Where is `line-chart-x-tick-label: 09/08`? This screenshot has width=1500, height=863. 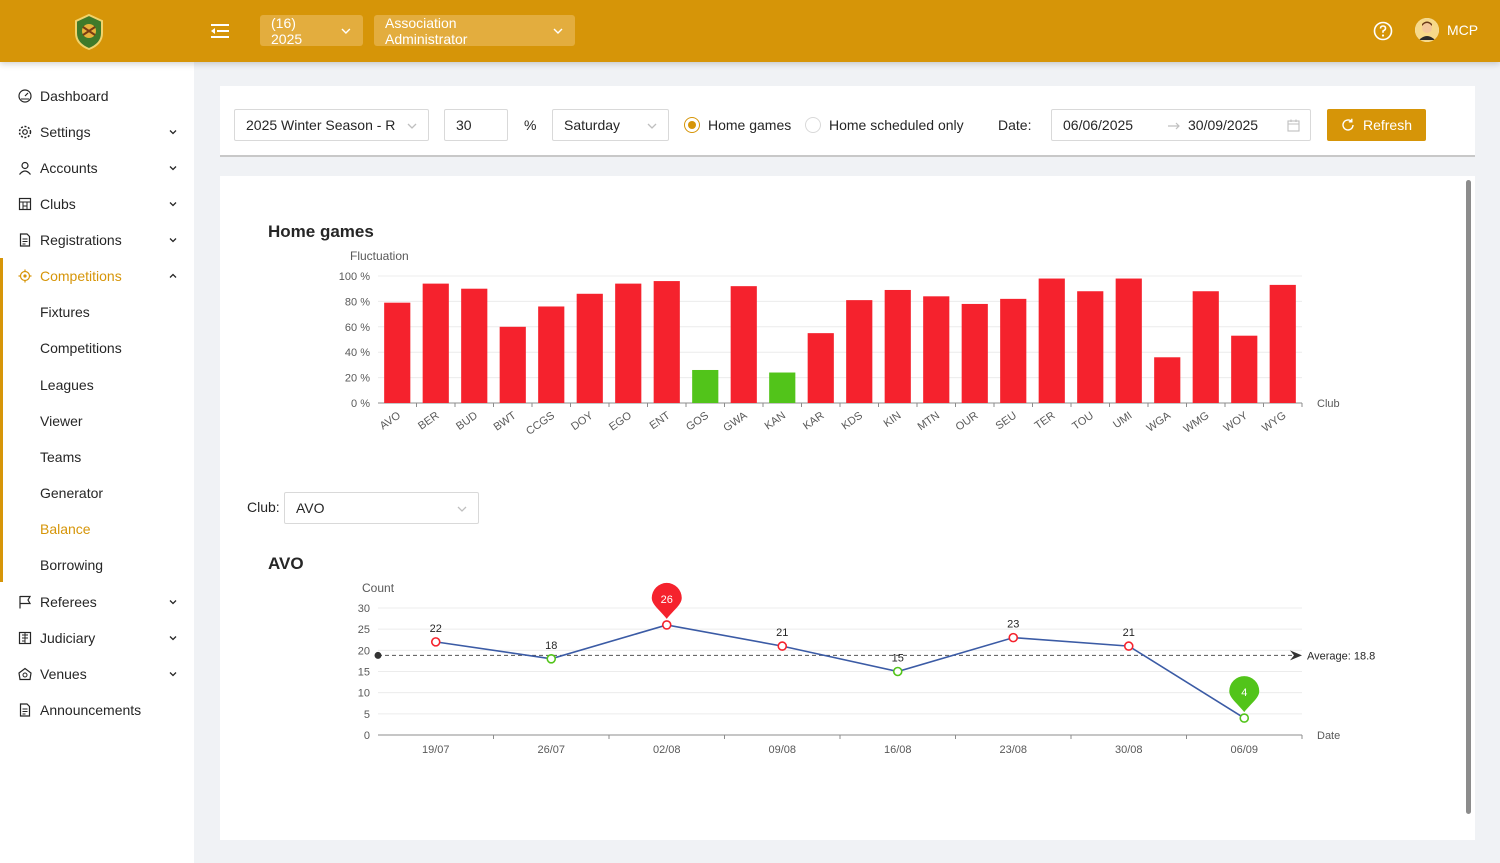 line-chart-x-tick-label: 09/08 is located at coordinates (782, 750).